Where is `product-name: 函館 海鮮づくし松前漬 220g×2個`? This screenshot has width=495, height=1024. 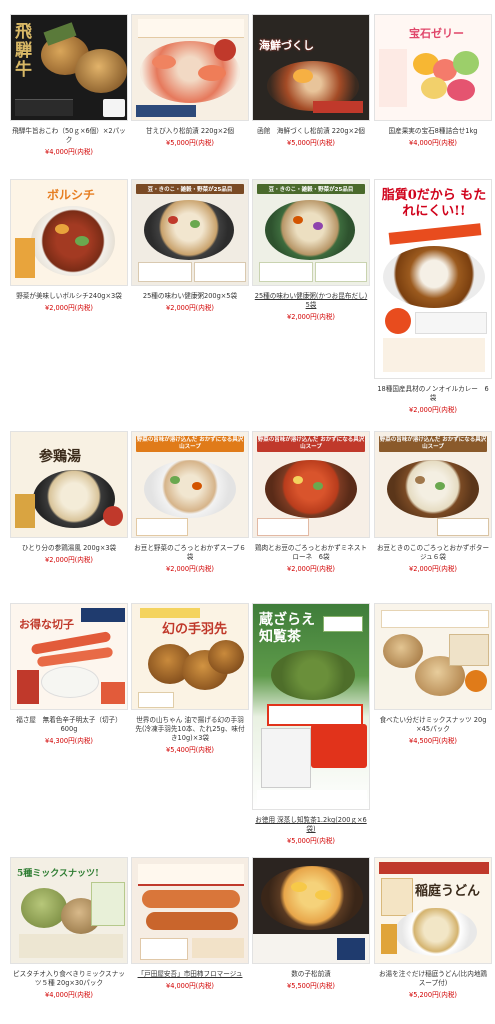 product-name: 函館 海鮮づくし松前漬 220g×2個 is located at coordinates (311, 131).